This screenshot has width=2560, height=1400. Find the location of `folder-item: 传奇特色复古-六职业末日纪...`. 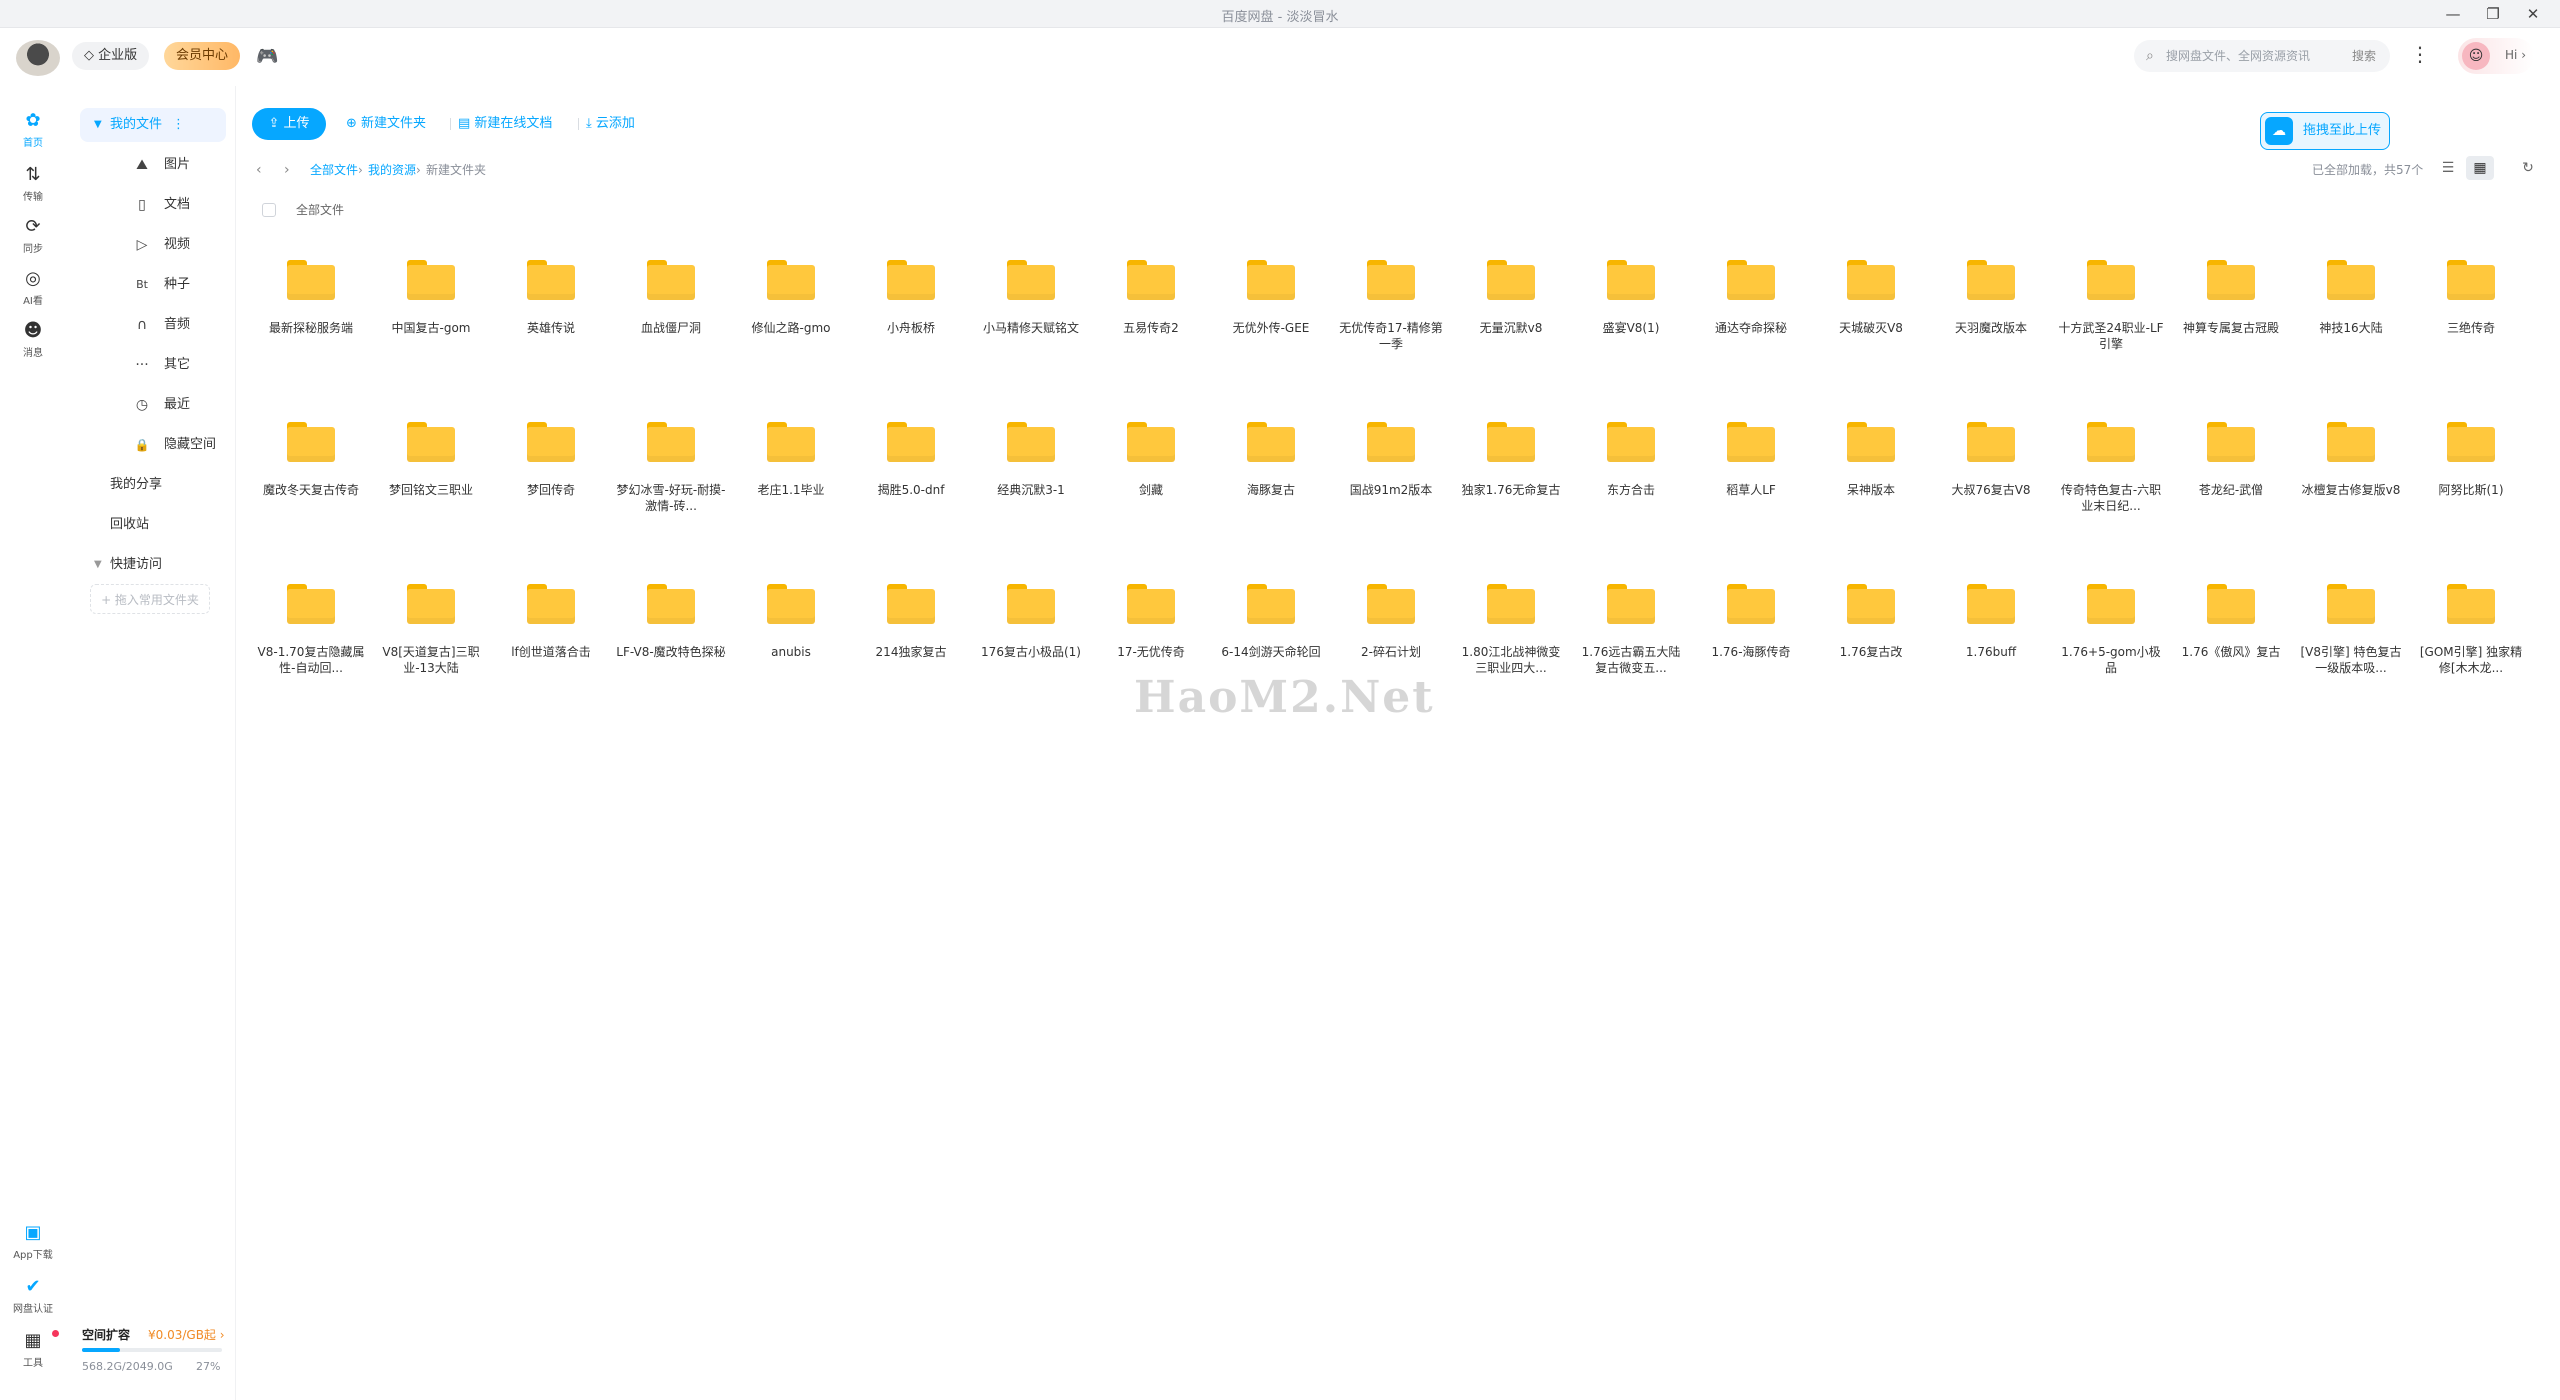

folder-item: 传奇特色复古-六职业末日纪... is located at coordinates (2111, 482).